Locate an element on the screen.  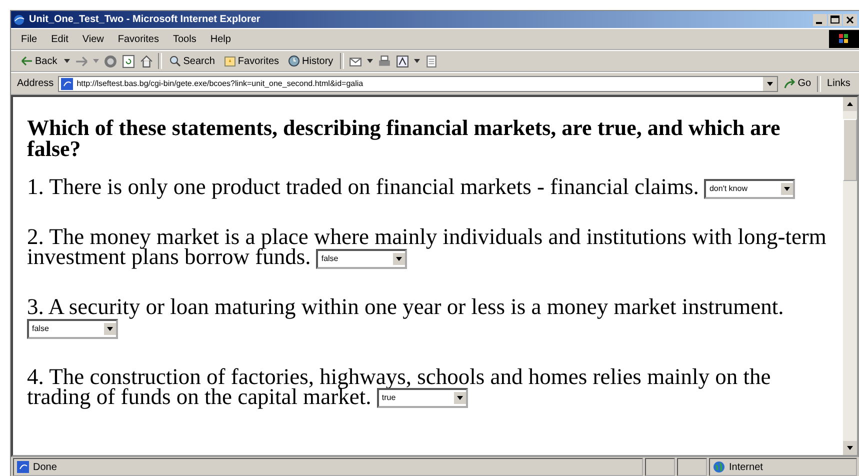
links-button: Links is located at coordinates (838, 83).